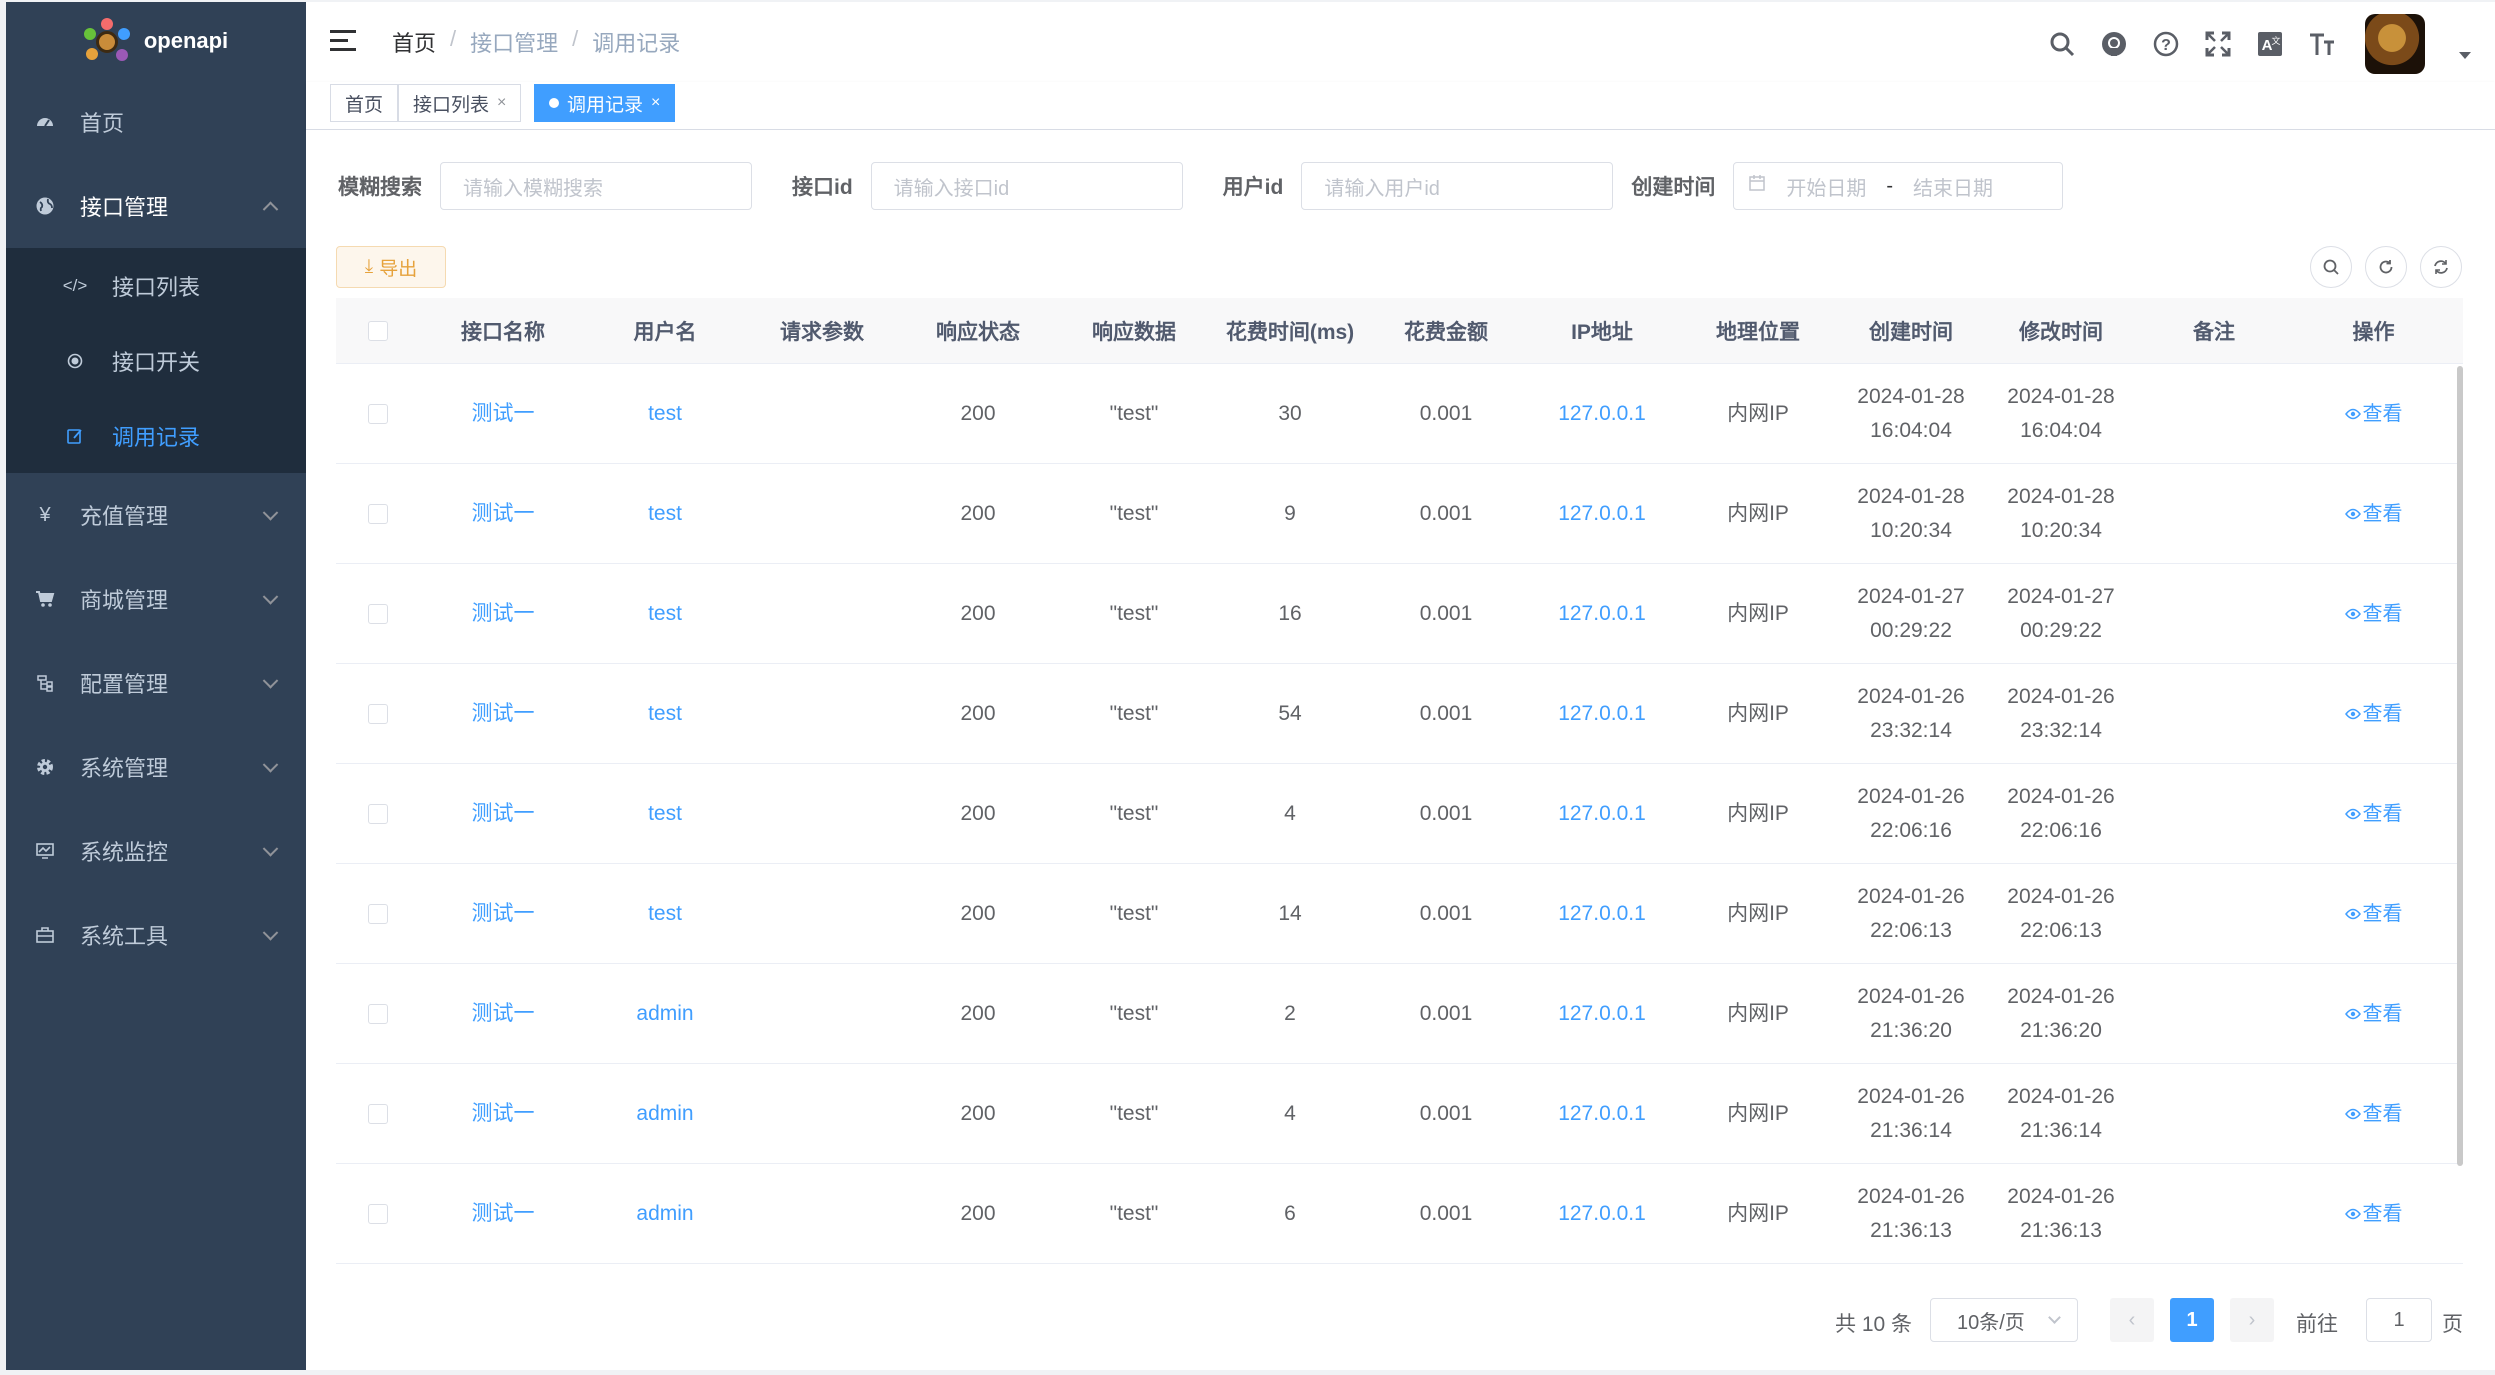 The height and width of the screenshot is (1375, 2495). What do you see at coordinates (2062, 44) in the screenshot?
I see `search-icon` at bounding box center [2062, 44].